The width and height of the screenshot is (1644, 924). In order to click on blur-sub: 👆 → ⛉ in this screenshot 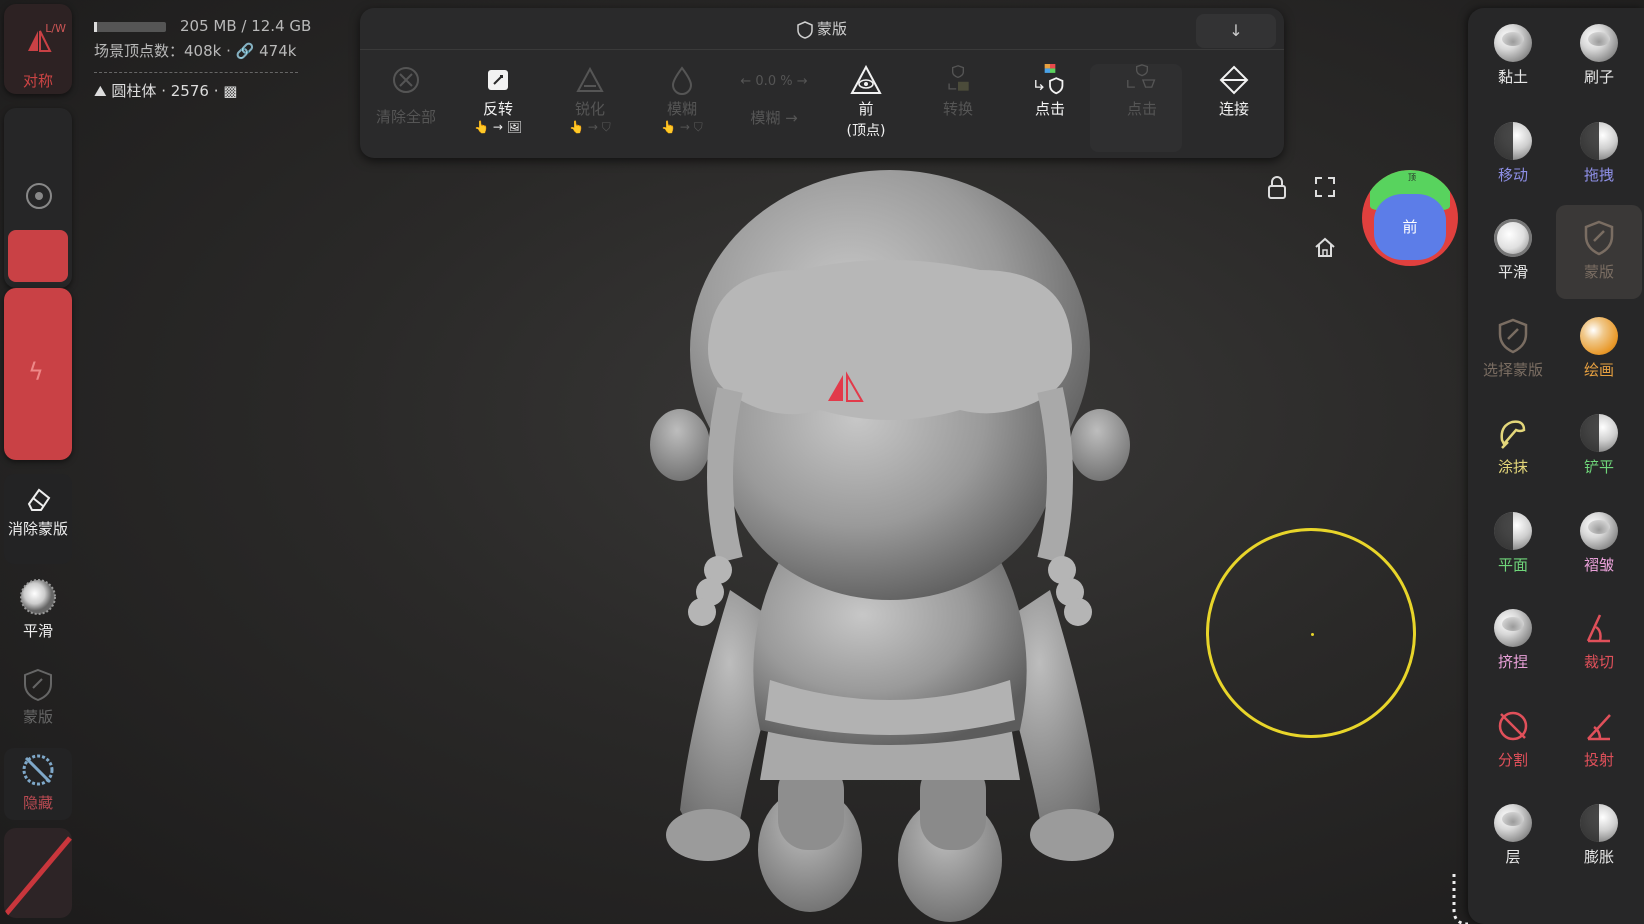, I will do `click(682, 127)`.